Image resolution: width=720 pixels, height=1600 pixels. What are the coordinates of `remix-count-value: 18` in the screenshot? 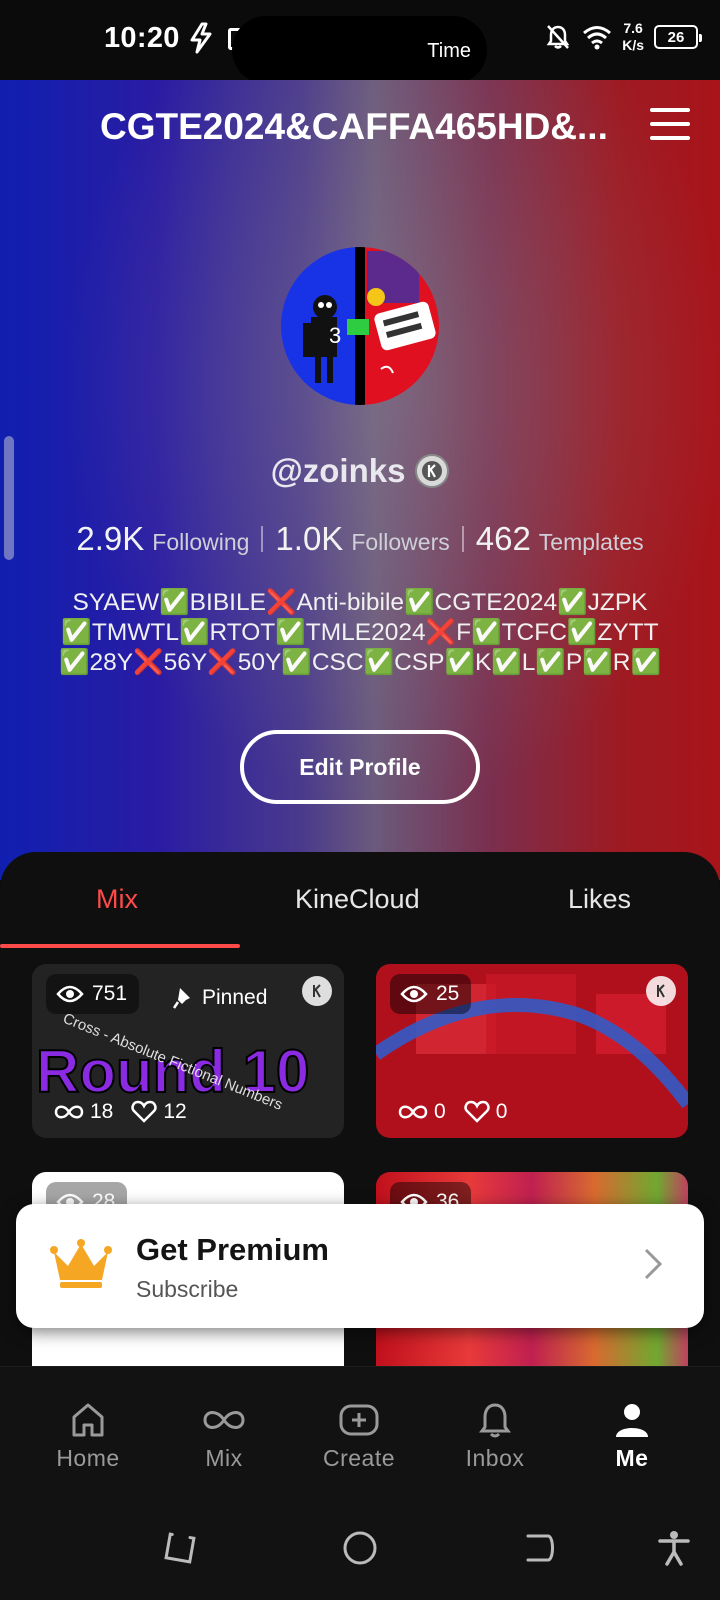 It's located at (102, 1111).